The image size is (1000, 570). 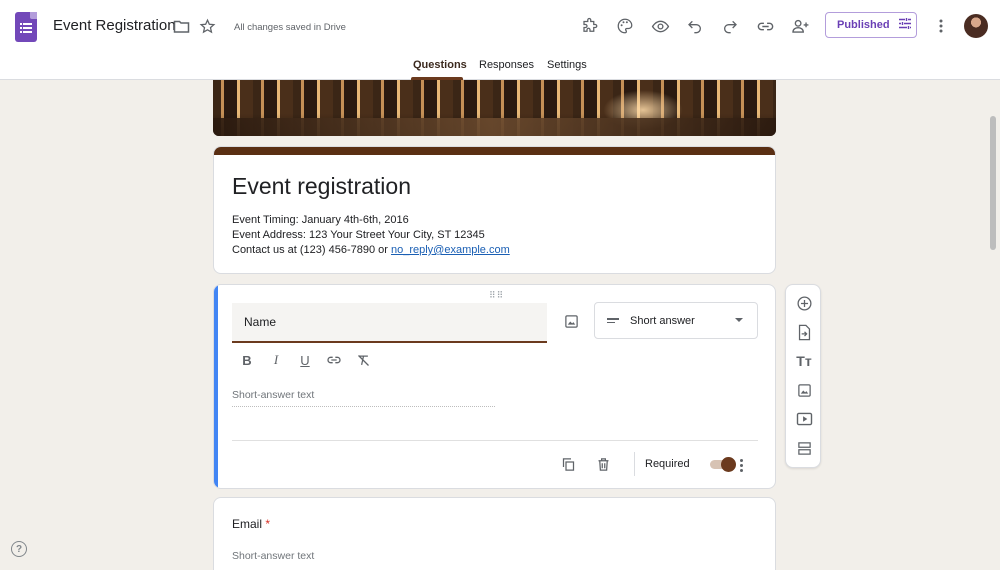 What do you see at coordinates (494, 533) in the screenshot?
I see `question-card-email: Email * Short-answer text` at bounding box center [494, 533].